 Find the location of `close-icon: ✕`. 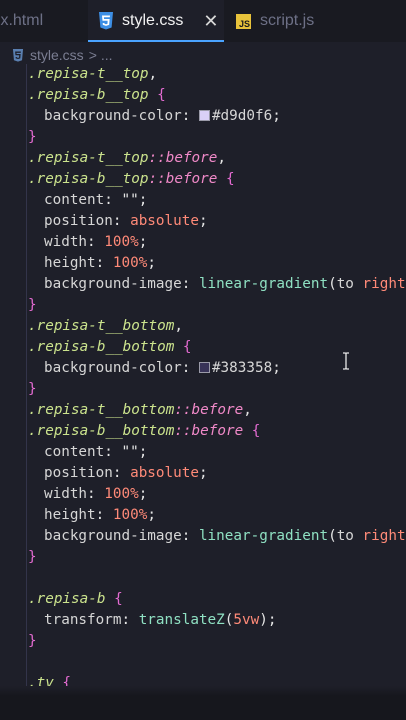

close-icon: ✕ is located at coordinates (210, 21).